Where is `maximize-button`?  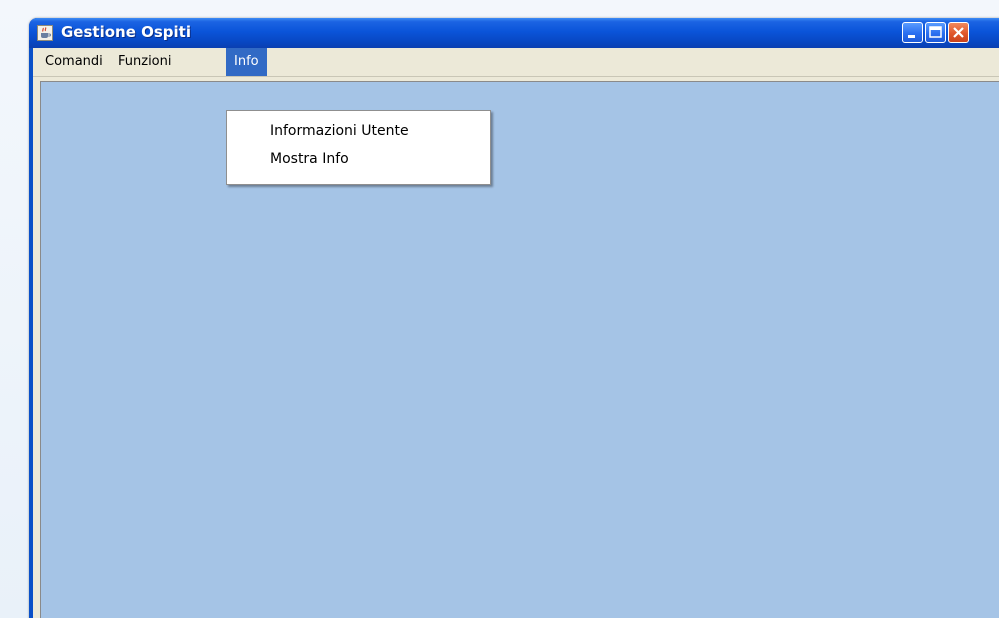
maximize-button is located at coordinates (935, 32).